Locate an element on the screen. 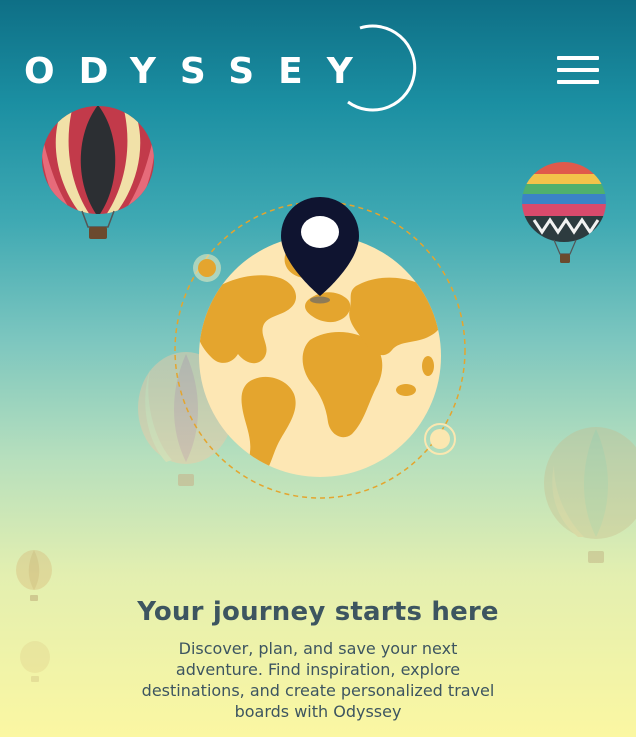 The width and height of the screenshot is (636, 737). odyssey-logo: ODYSSEY is located at coordinates (200, 71).